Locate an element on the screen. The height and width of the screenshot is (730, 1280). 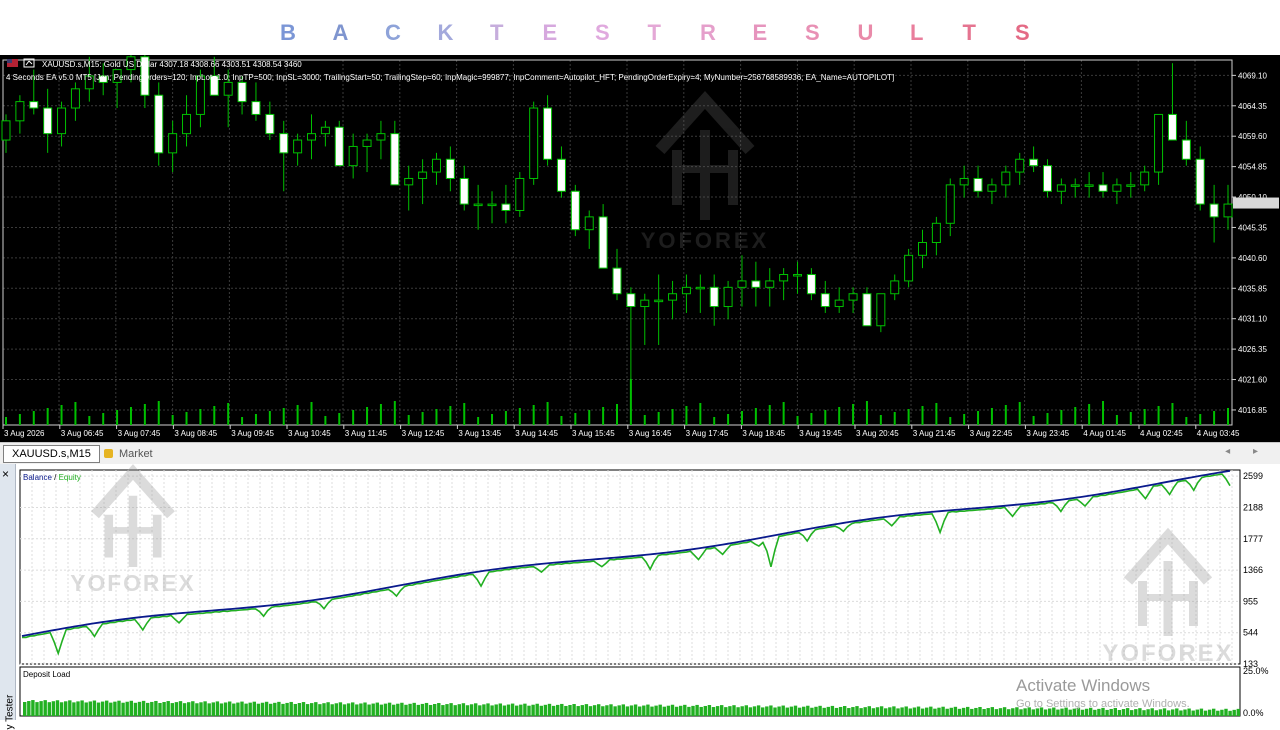
chart-tab-bar: XAUUSD.s,M15 Market ◂ ▸ is located at coordinates (640, 453).